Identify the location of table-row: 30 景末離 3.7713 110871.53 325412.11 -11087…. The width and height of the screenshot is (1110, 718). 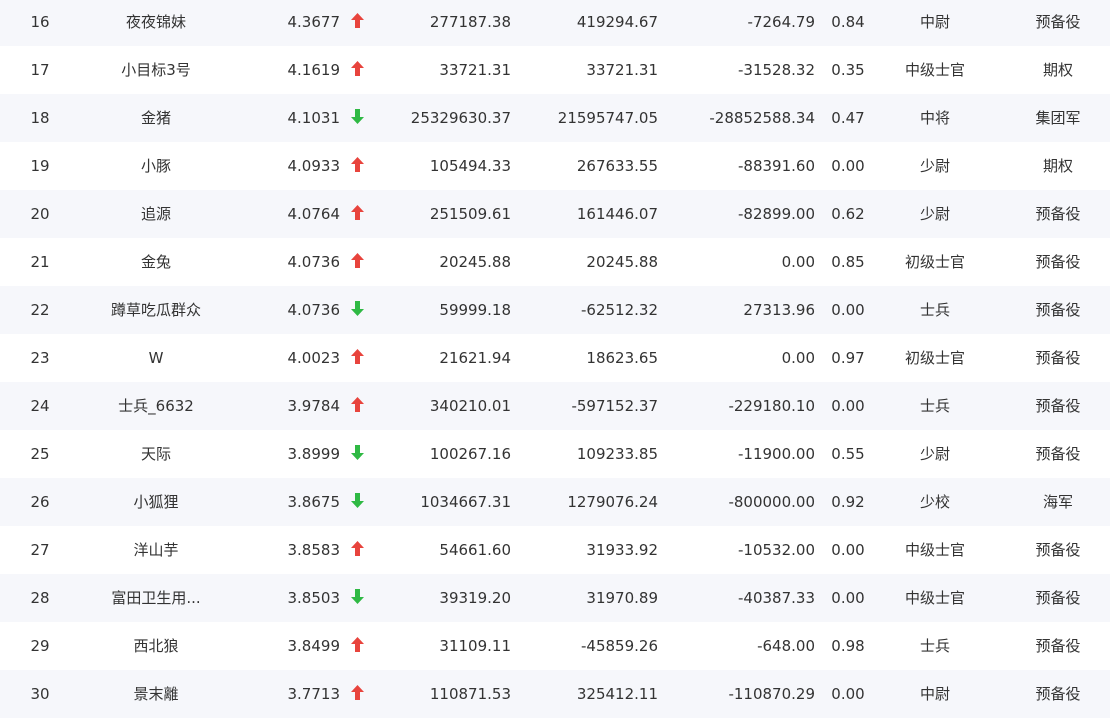
(555, 694).